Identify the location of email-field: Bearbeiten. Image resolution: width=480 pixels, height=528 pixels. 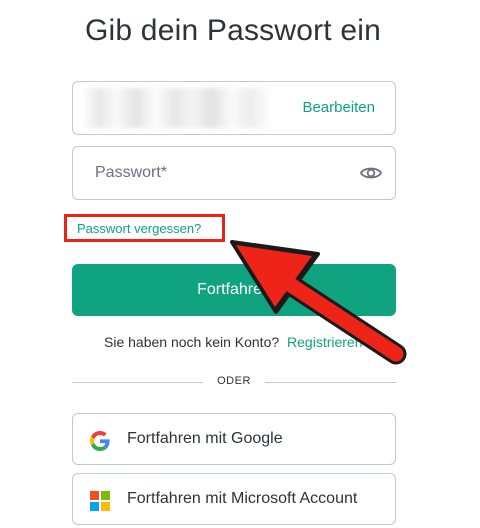
(234, 108).